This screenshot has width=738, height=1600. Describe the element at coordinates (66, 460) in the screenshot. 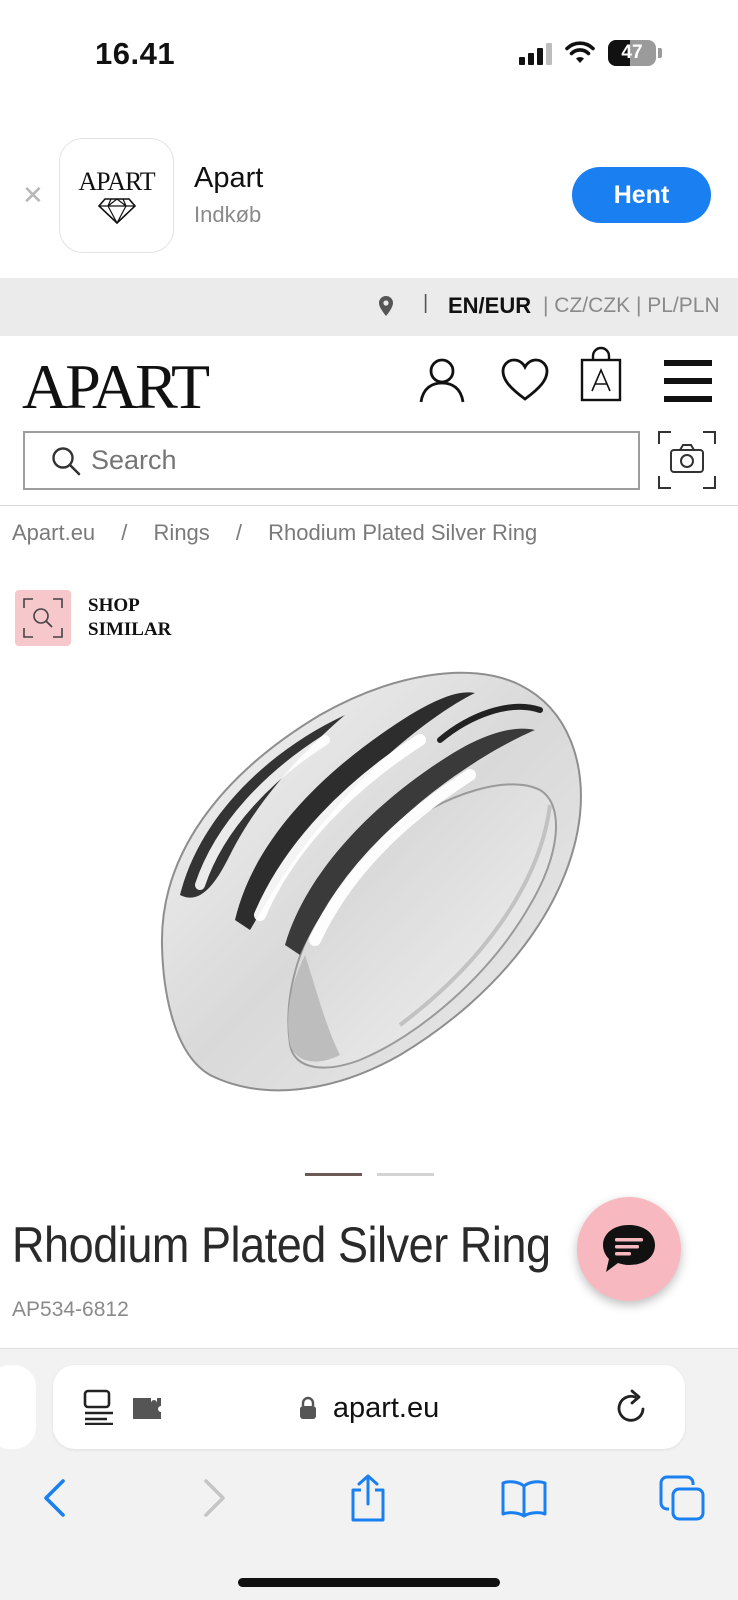

I see `search-icon` at that location.